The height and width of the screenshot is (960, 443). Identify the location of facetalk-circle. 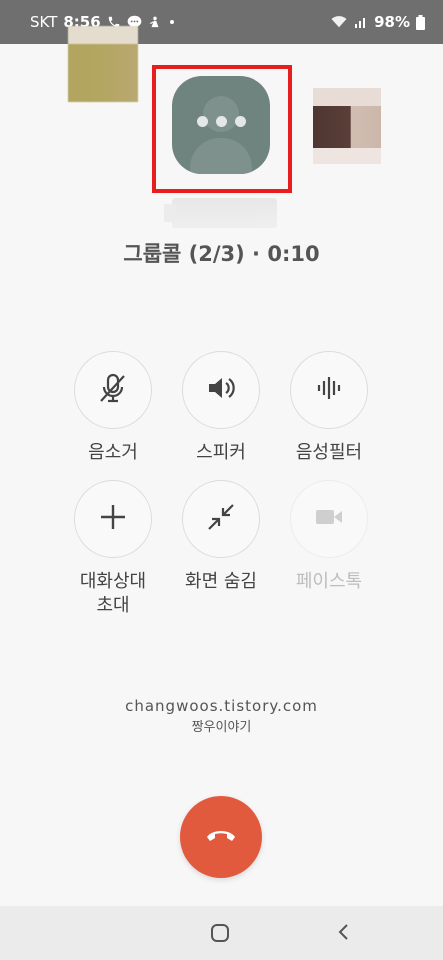
(329, 519).